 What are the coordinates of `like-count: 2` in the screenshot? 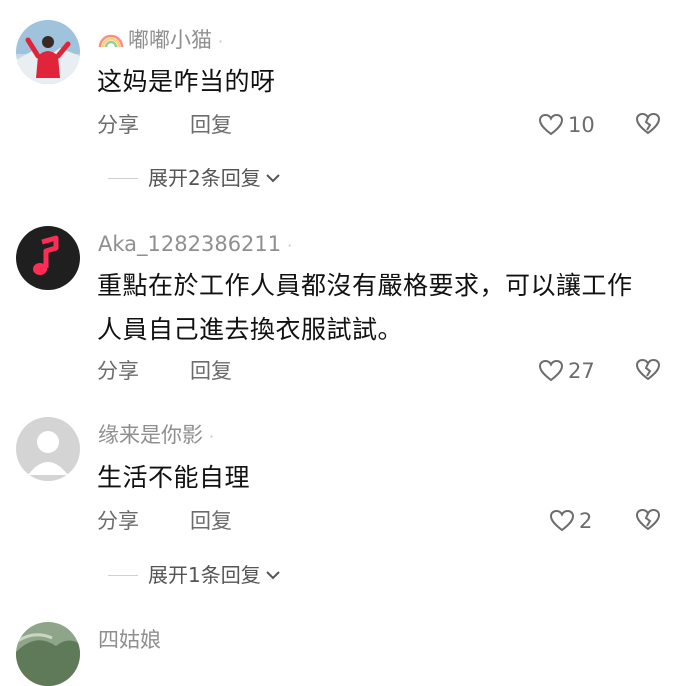 It's located at (586, 521).